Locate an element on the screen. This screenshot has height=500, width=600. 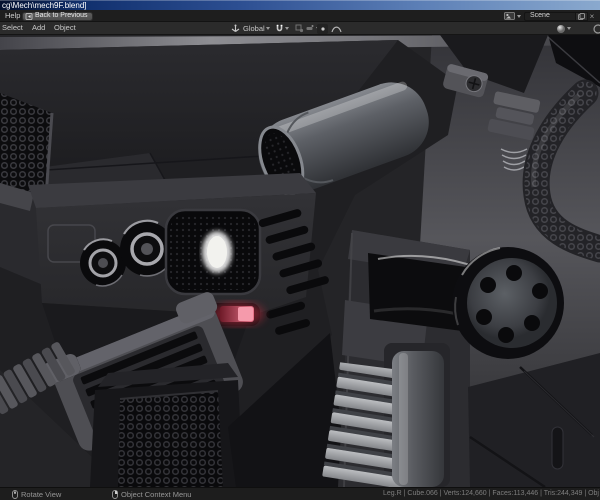
scene-name-field: Scene is located at coordinates (550, 16).